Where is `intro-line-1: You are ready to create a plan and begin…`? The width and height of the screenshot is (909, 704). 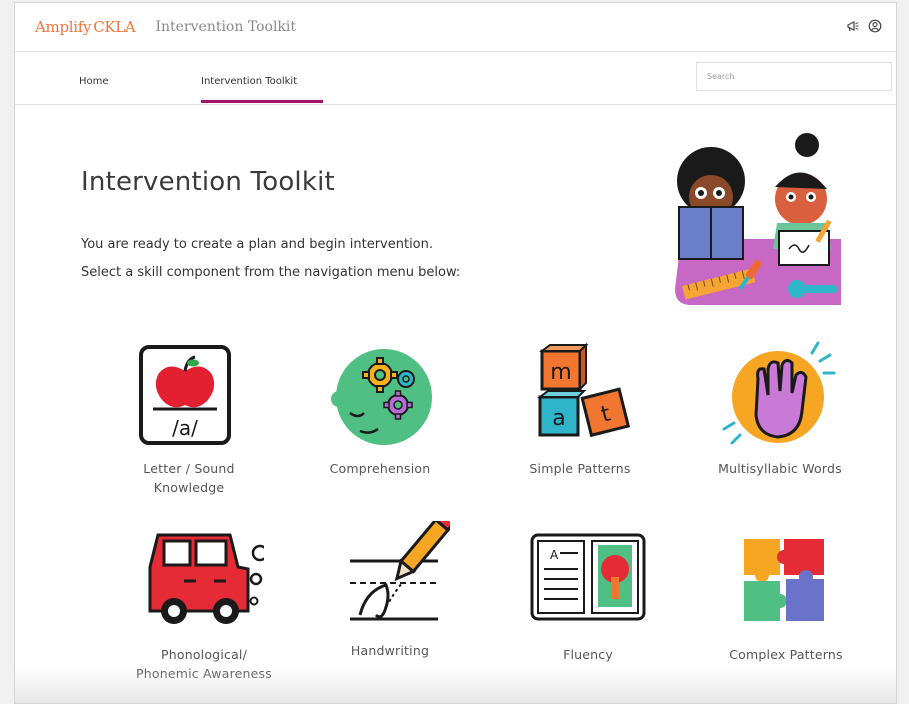 intro-line-1: You are ready to create a plan and begin… is located at coordinates (257, 244).